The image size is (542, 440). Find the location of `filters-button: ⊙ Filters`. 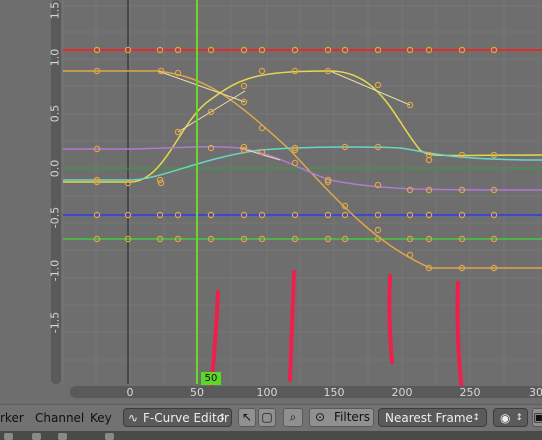

filters-button: ⊙ Filters is located at coordinates (341, 417).